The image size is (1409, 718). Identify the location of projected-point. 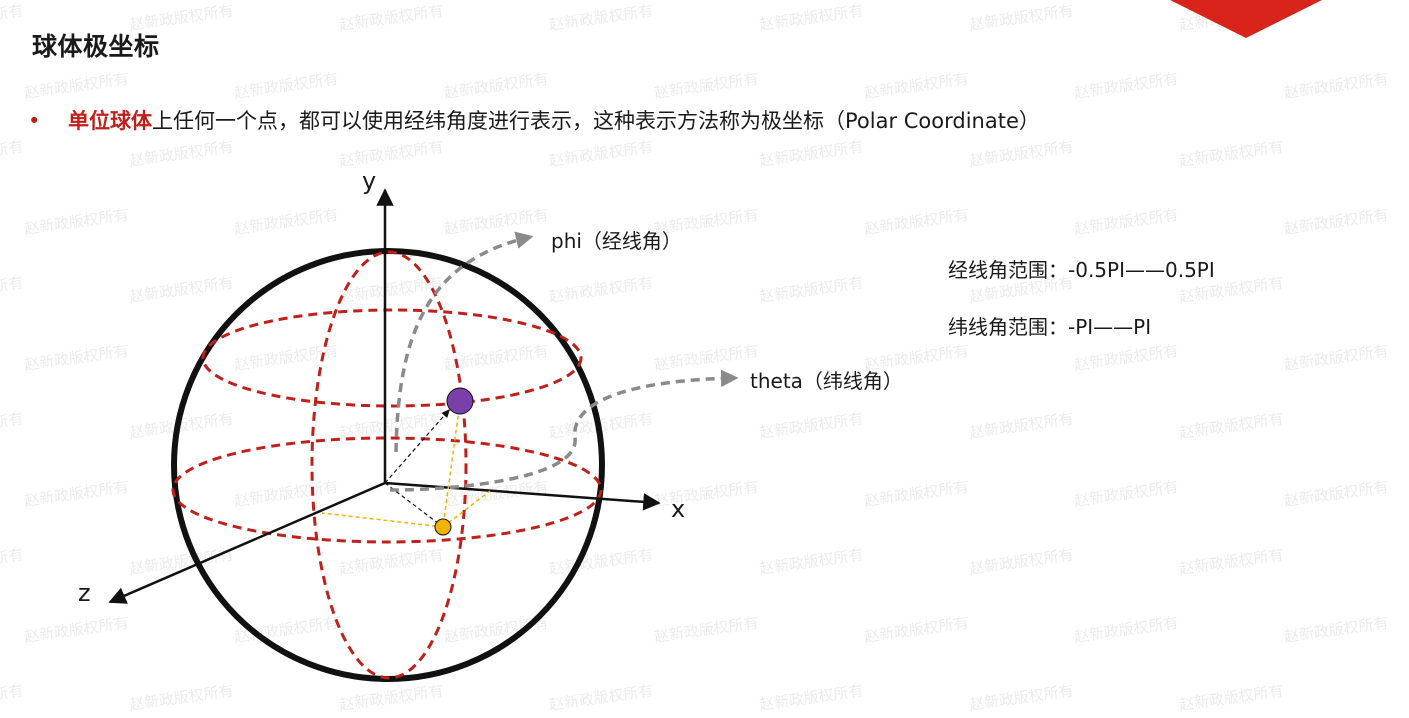
(443, 527).